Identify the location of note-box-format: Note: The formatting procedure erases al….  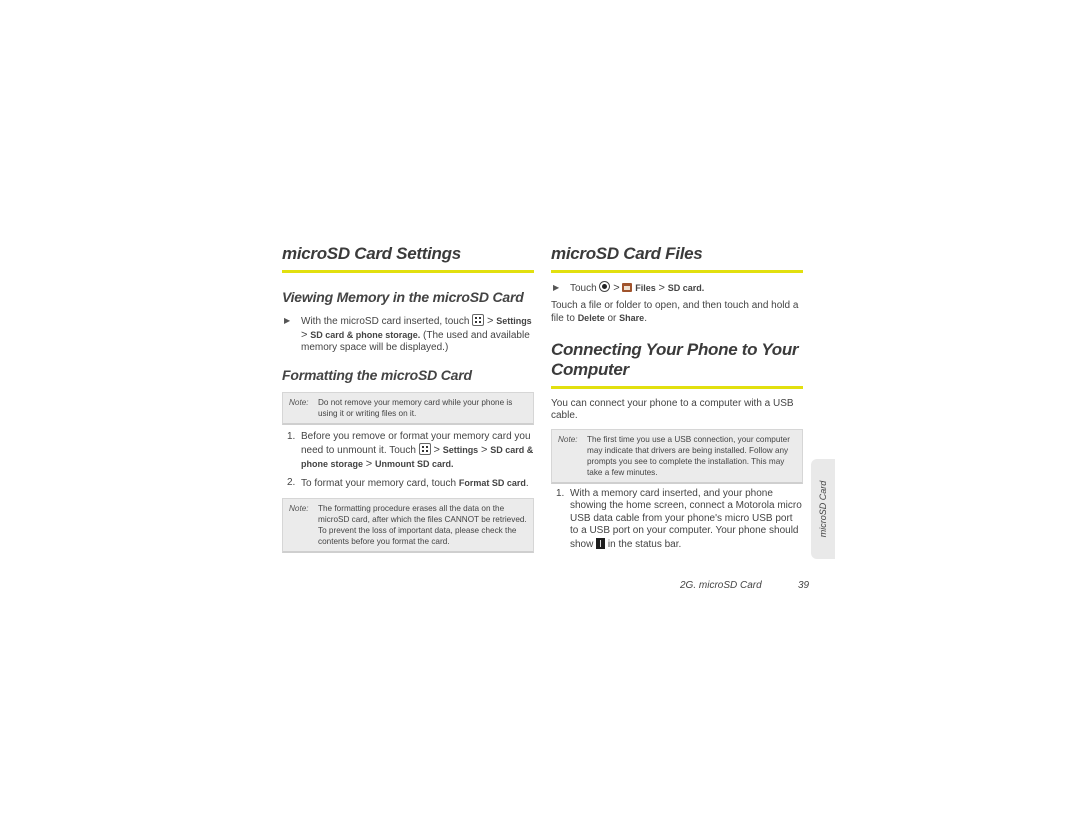
(408, 525).